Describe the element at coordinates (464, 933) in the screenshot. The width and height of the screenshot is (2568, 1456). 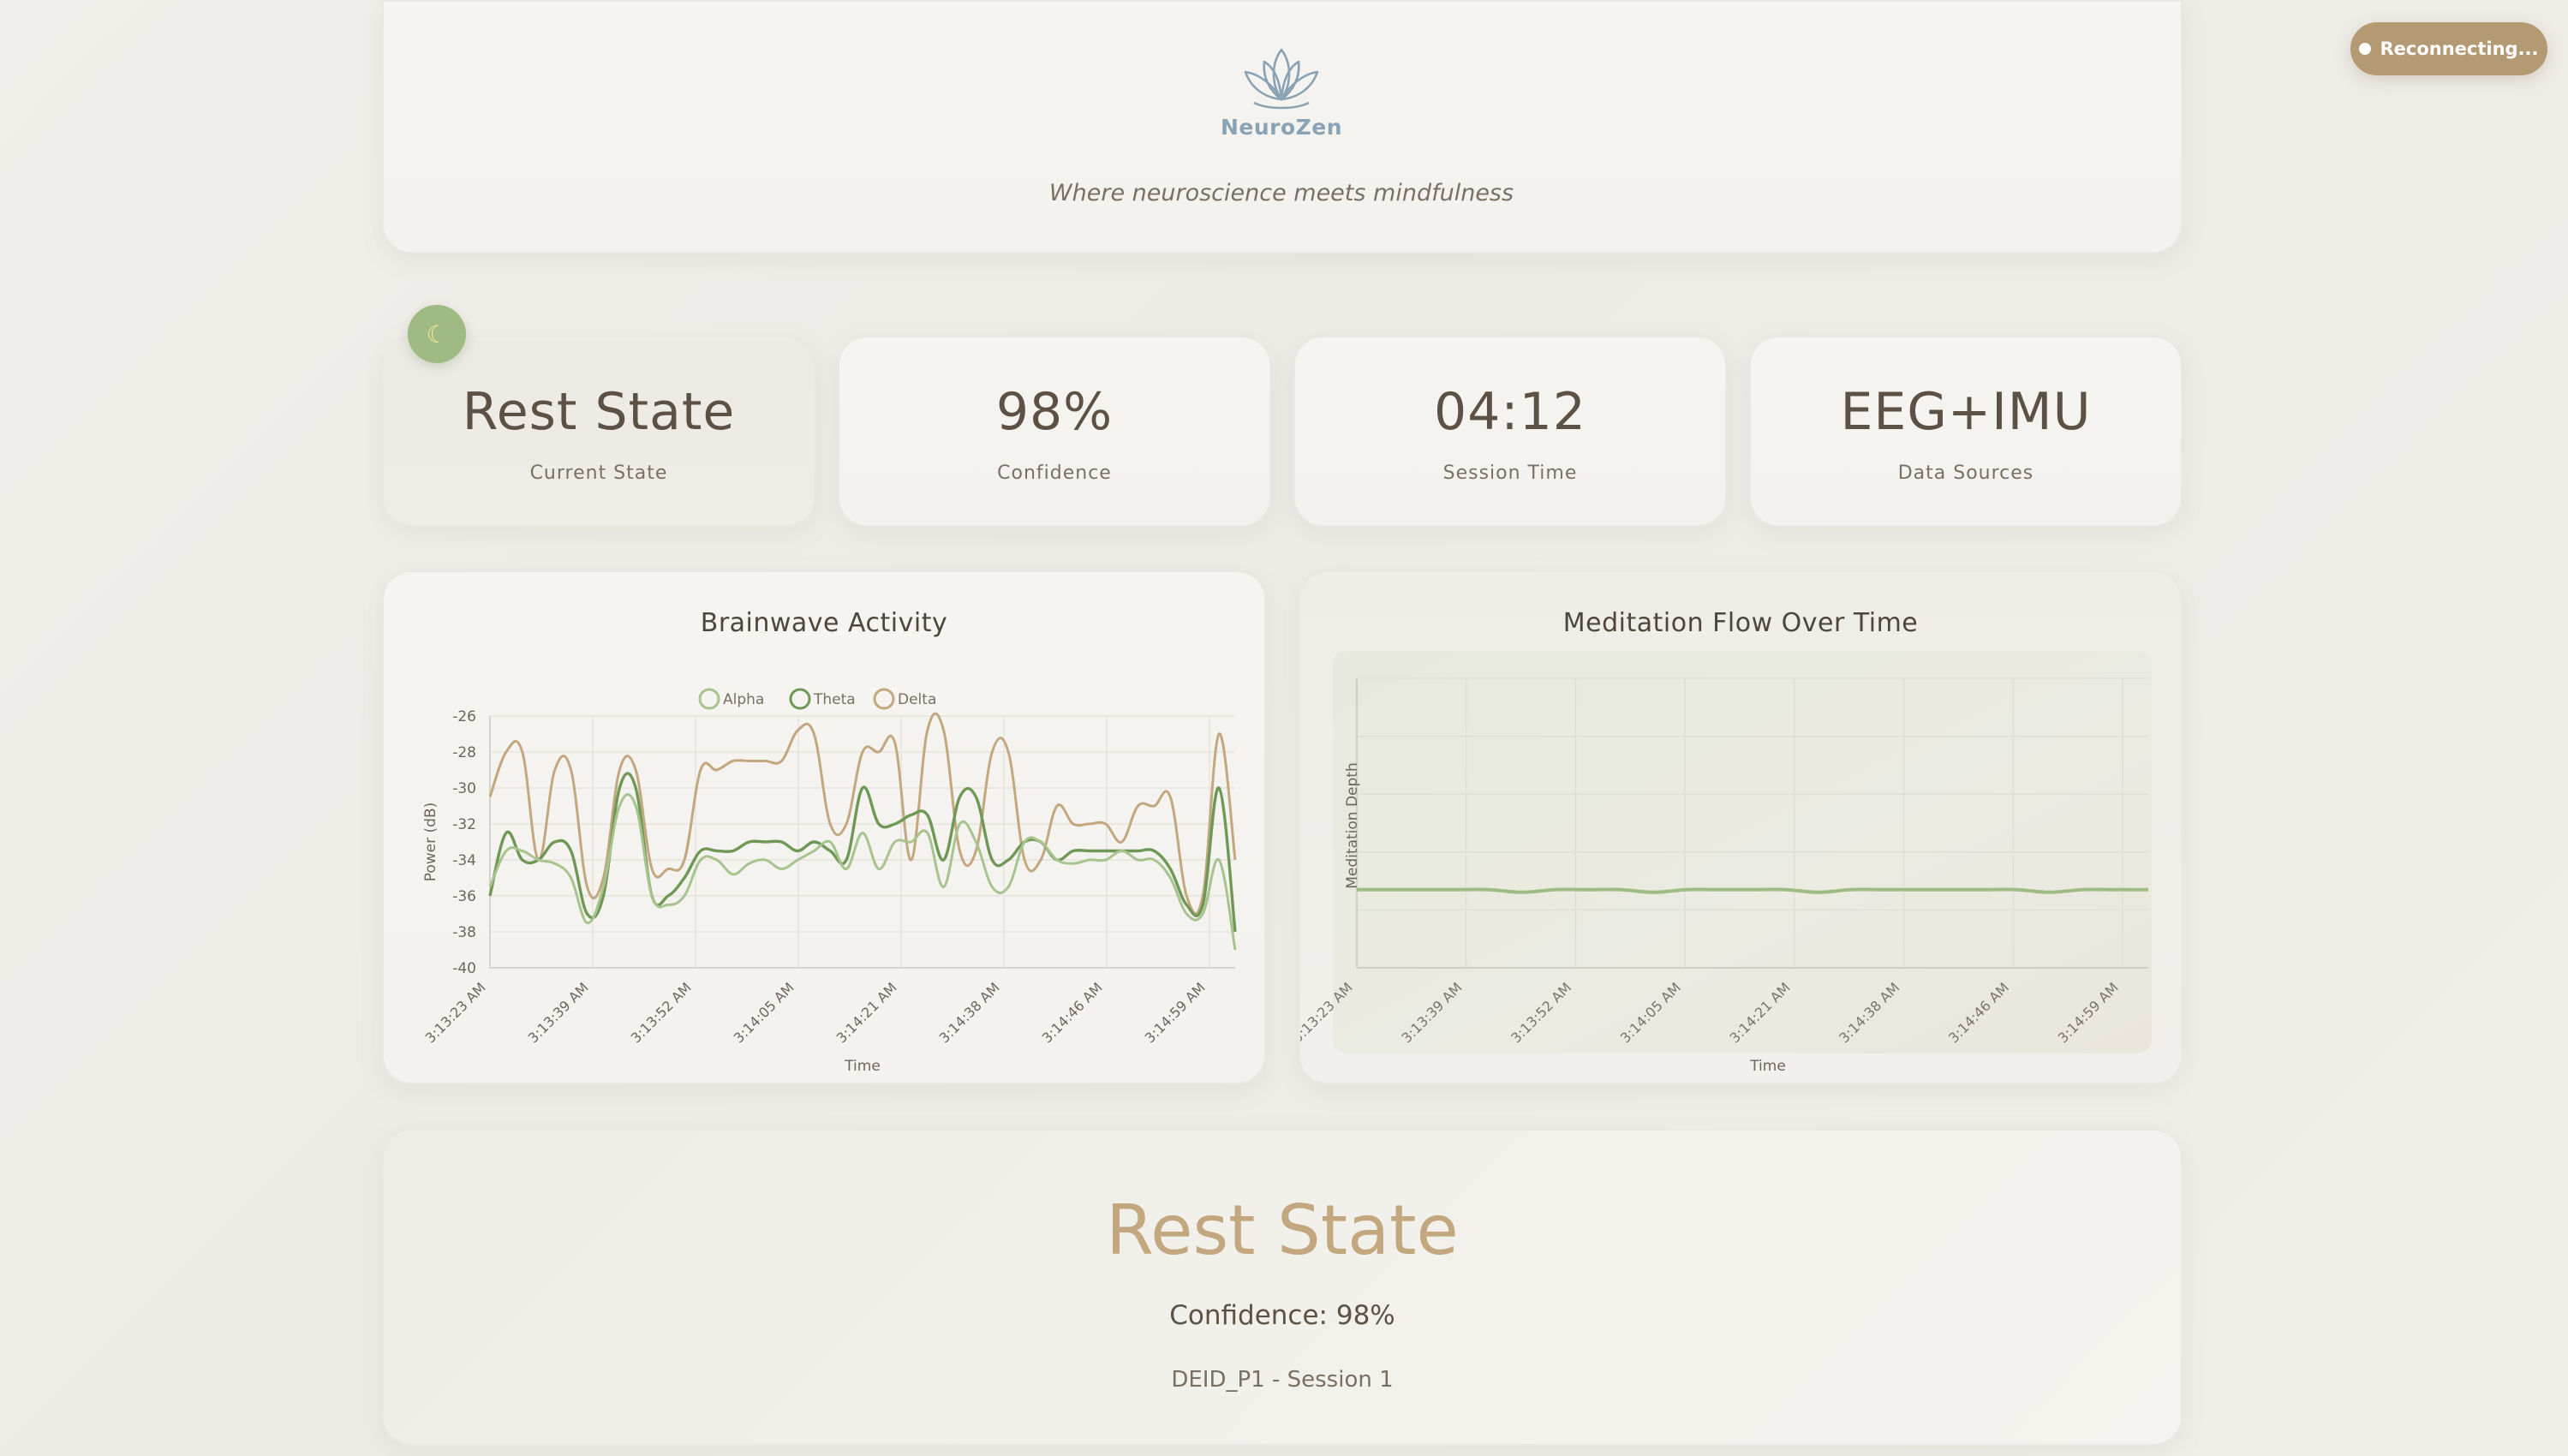
I see `y-tick-label: -38` at that location.